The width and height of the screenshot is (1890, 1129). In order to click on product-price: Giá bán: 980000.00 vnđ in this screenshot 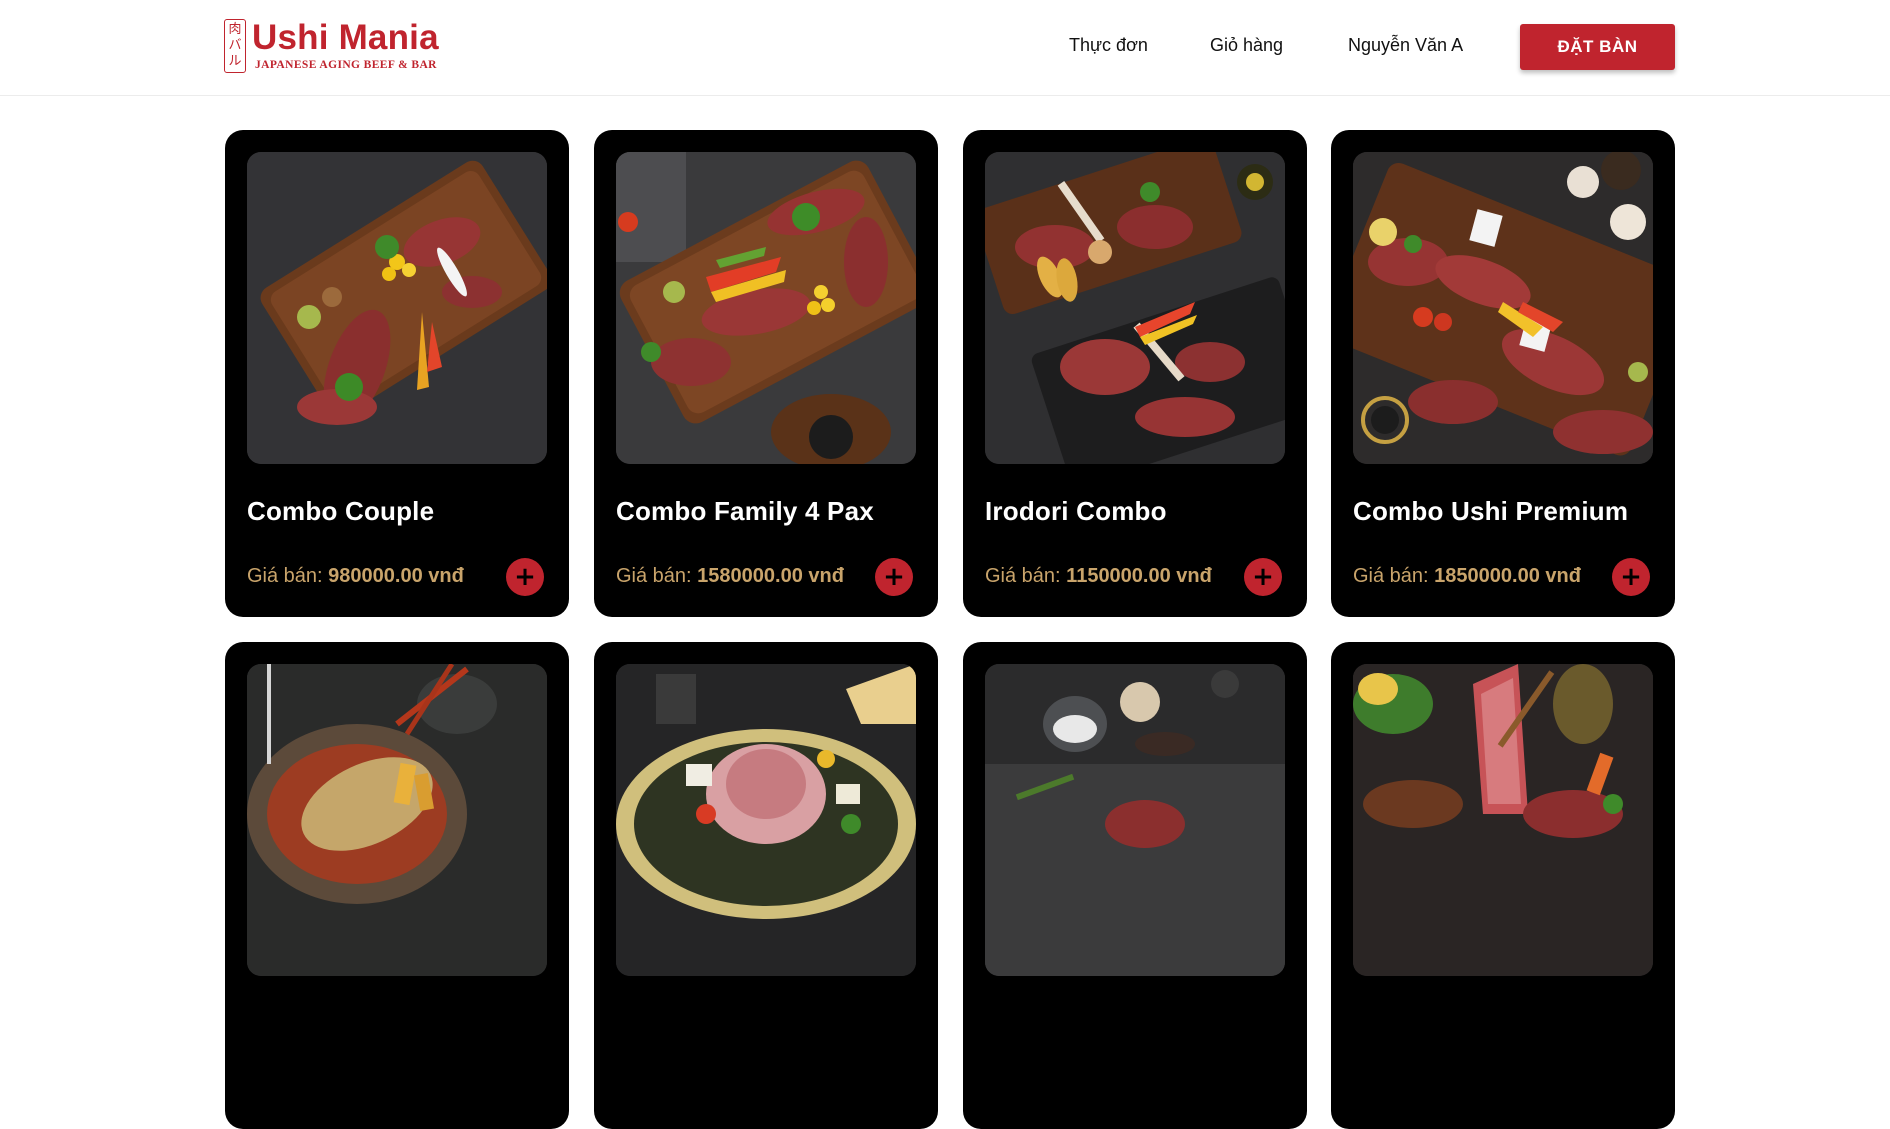, I will do `click(355, 576)`.